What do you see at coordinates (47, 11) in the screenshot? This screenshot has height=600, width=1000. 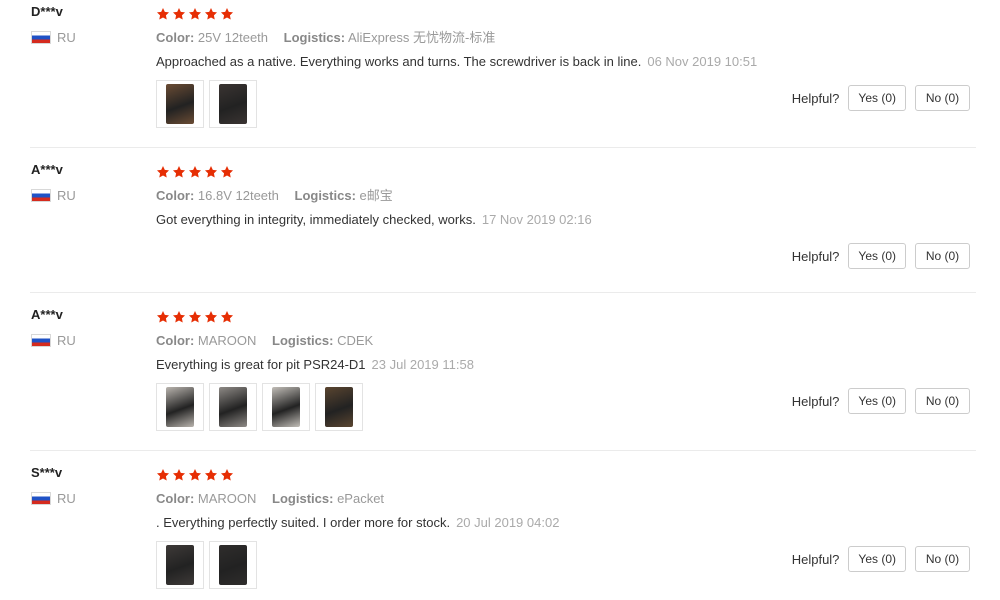 I see `reviewer-name: D***v` at bounding box center [47, 11].